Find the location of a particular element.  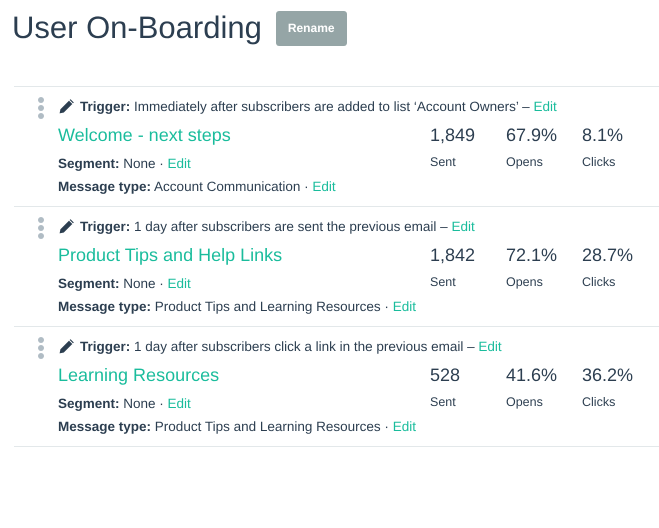

stat-value: 41.6% is located at coordinates (532, 375).